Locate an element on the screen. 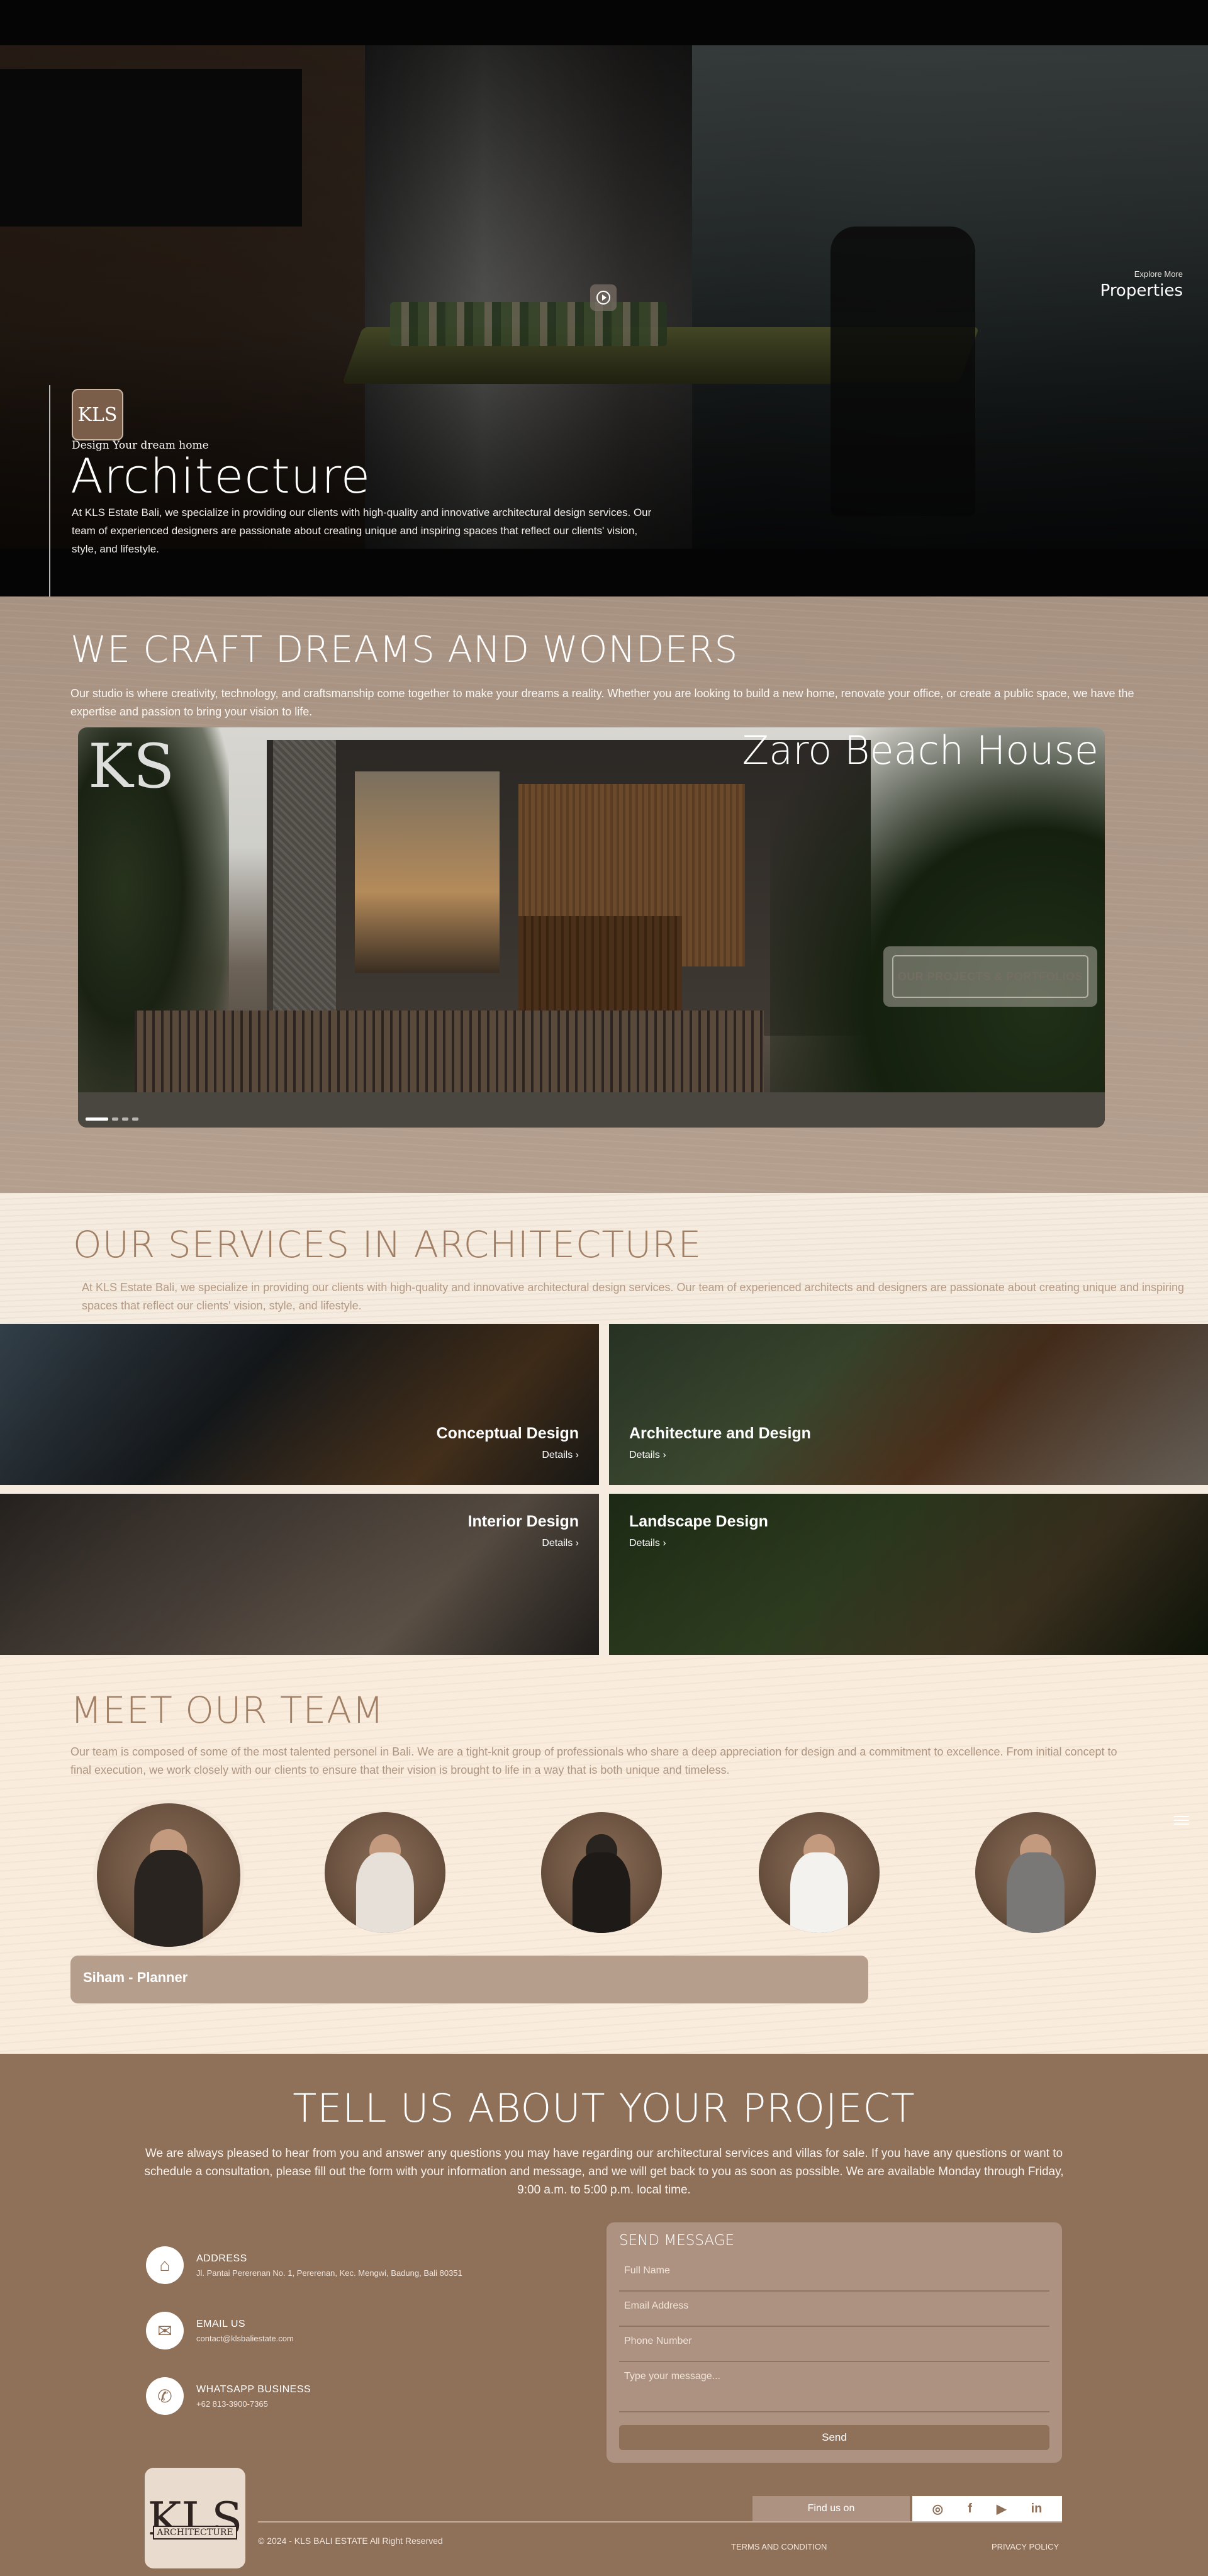  properties-label: Properties is located at coordinates (1141, 290).